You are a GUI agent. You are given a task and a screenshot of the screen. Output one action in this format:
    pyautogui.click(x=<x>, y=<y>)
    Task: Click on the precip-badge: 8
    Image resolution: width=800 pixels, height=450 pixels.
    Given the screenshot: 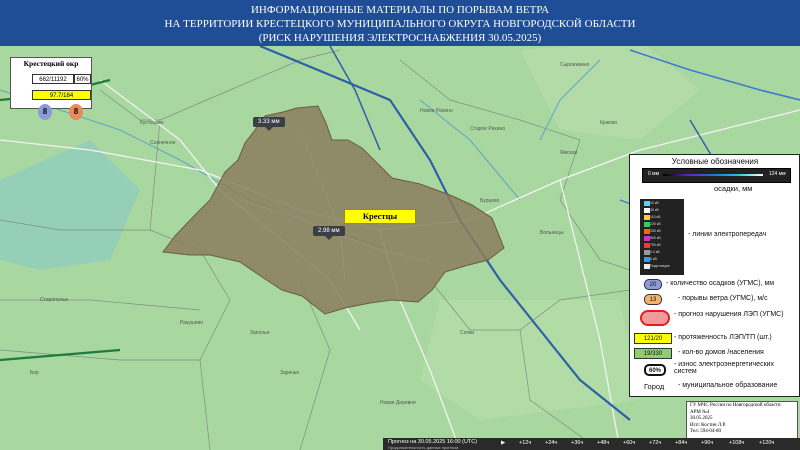 What is the action you would take?
    pyautogui.click(x=45, y=112)
    